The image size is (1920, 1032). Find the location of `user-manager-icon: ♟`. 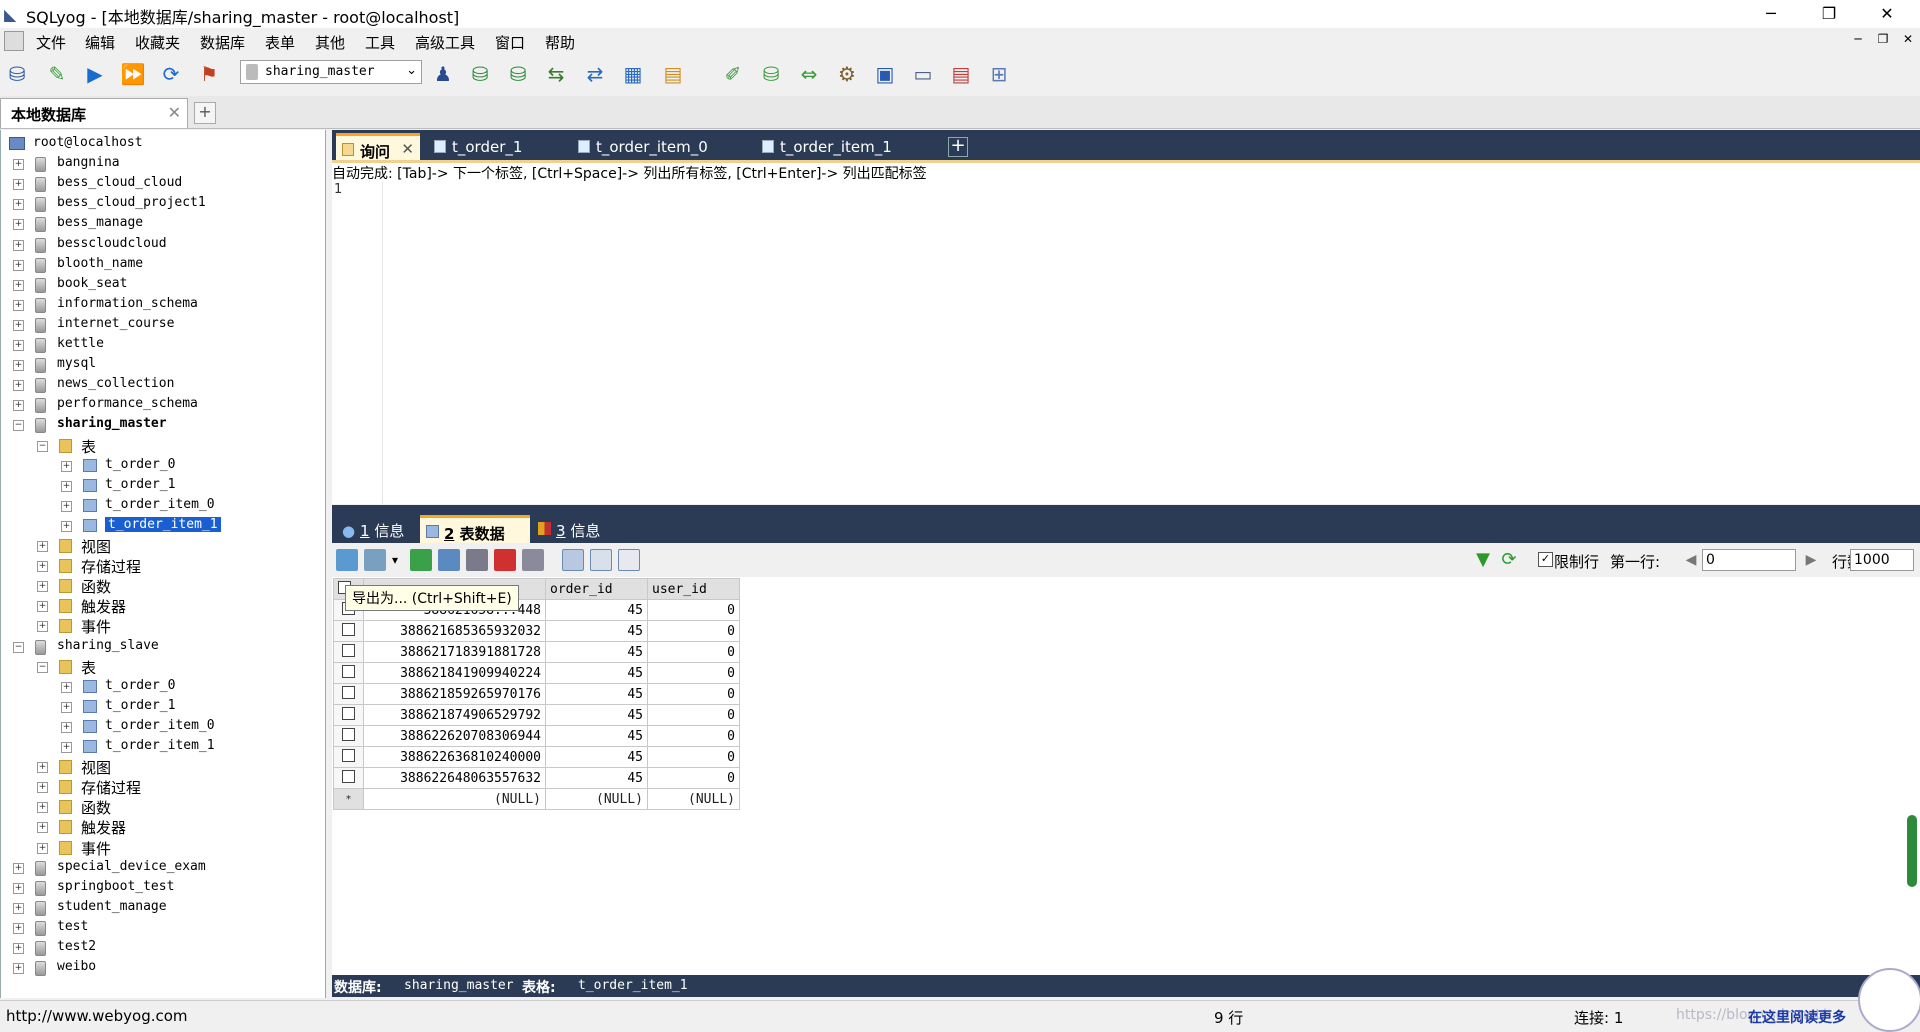

user-manager-icon: ♟ is located at coordinates (443, 74).